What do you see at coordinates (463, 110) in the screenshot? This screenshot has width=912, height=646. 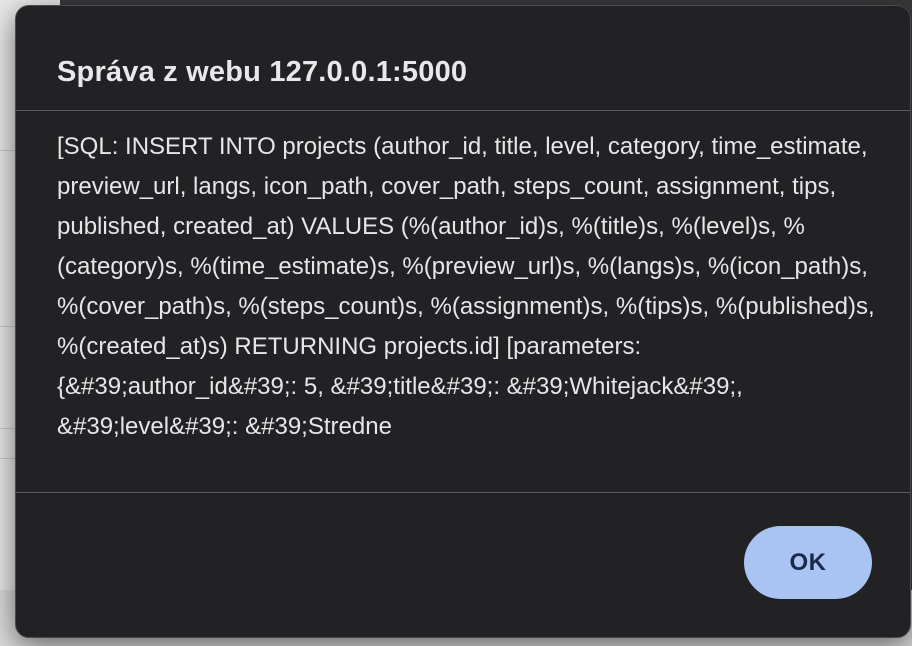 I see `title-divider` at bounding box center [463, 110].